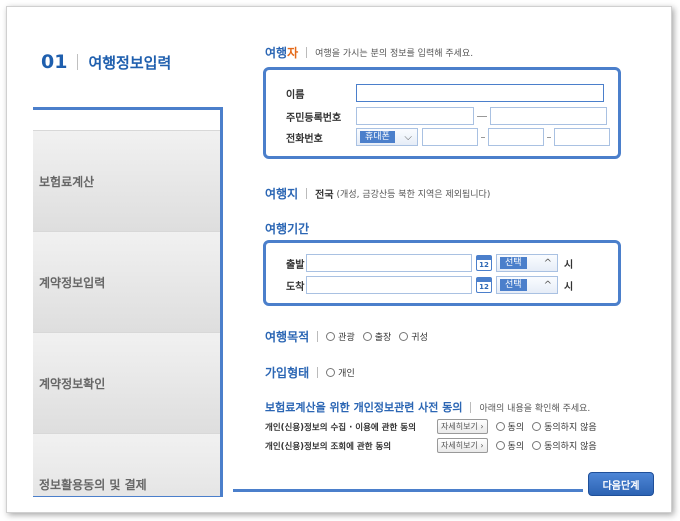 The width and height of the screenshot is (680, 521). I want to click on arrive-hour-select: 선택 ^, so click(527, 285).